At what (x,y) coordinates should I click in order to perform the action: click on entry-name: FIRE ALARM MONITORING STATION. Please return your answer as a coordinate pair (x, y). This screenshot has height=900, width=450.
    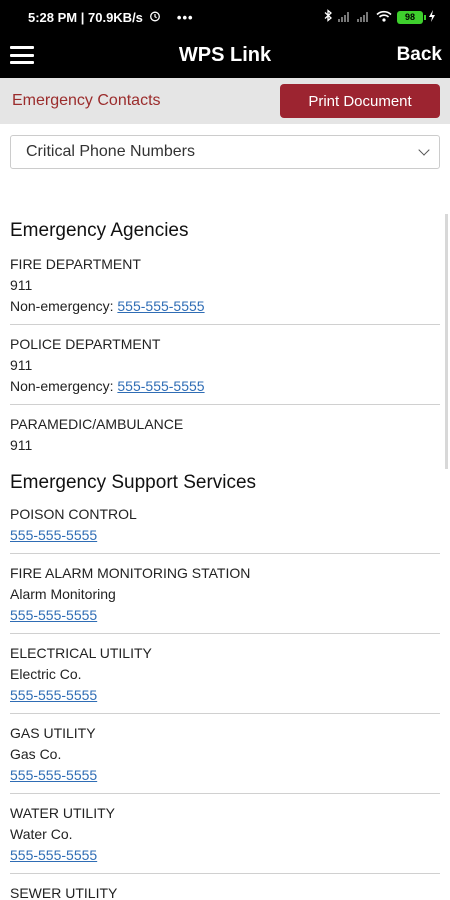
    Looking at the image, I should click on (130, 573).